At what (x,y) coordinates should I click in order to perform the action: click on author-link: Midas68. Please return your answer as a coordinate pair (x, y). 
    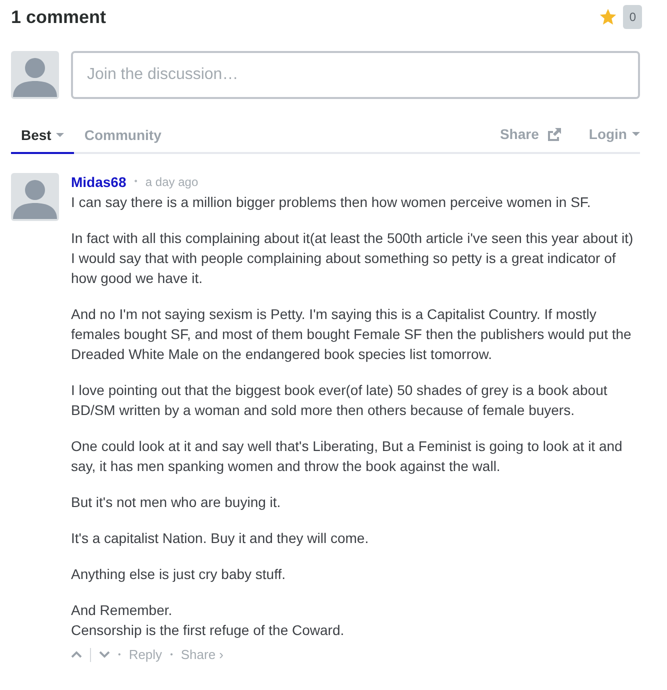
    Looking at the image, I should click on (98, 182).